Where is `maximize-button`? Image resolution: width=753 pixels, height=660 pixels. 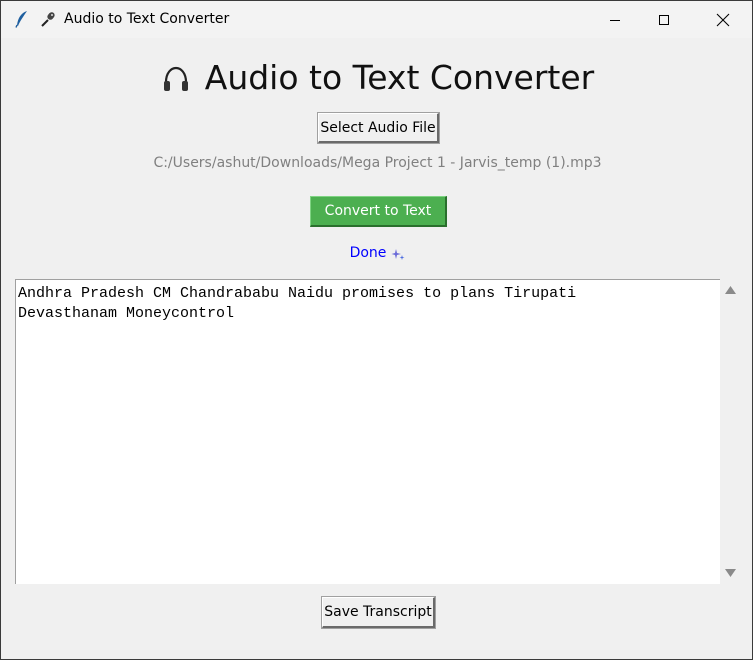 maximize-button is located at coordinates (664, 19).